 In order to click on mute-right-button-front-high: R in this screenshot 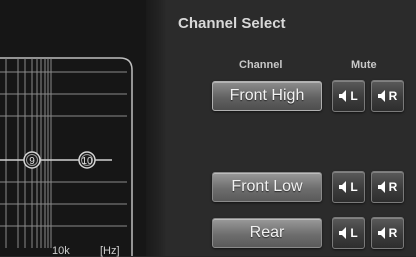, I will do `click(387, 96)`.